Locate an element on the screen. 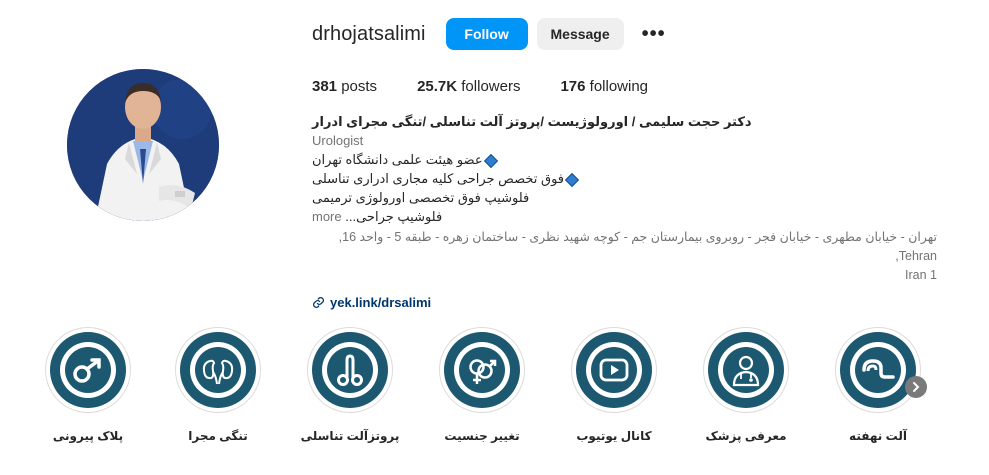 This screenshot has height=475, width=989. peyronie-icon is located at coordinates (88, 370).